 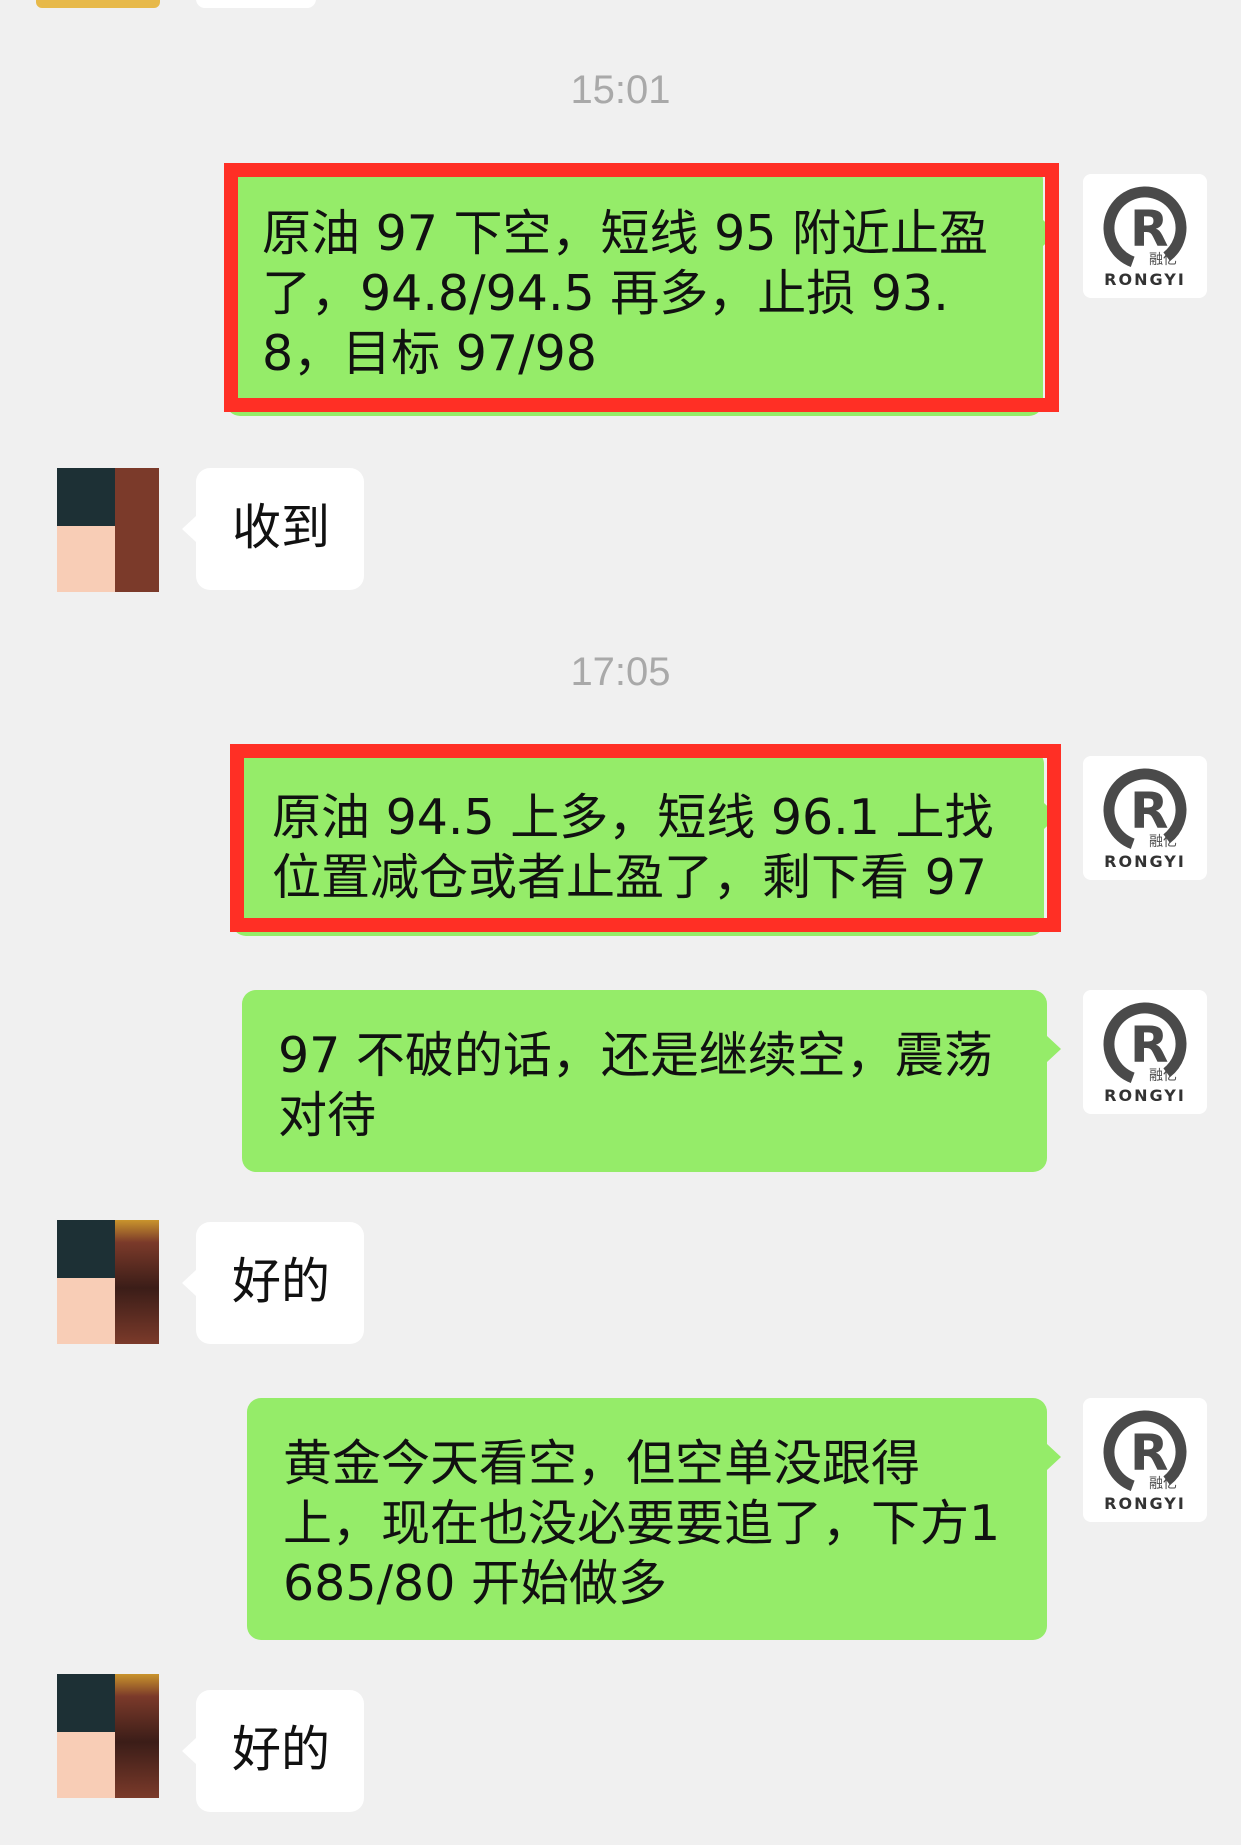 What do you see at coordinates (642, 1523) in the screenshot?
I see `message-text: 黄金今天看空，但空单没跟得上，现在也没必要要追了，下方1685/80 开始做多` at bounding box center [642, 1523].